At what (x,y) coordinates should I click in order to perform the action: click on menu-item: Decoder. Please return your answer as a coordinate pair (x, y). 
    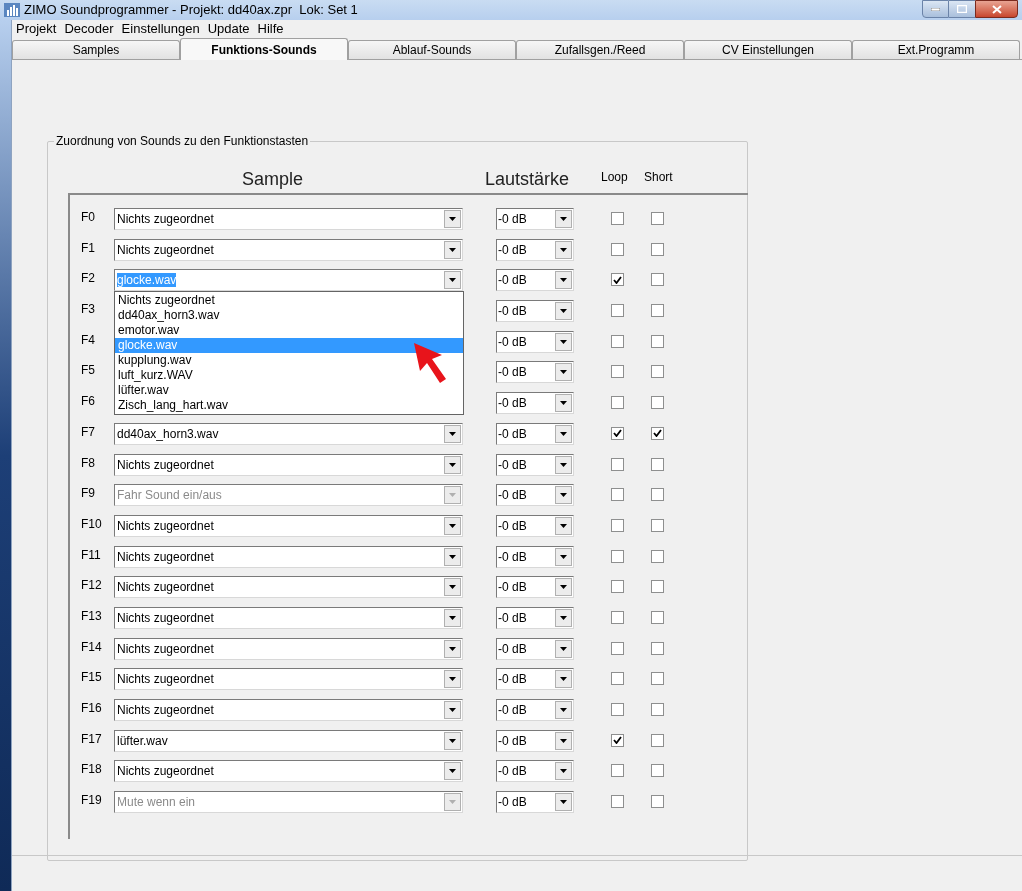
    Looking at the image, I should click on (89, 29).